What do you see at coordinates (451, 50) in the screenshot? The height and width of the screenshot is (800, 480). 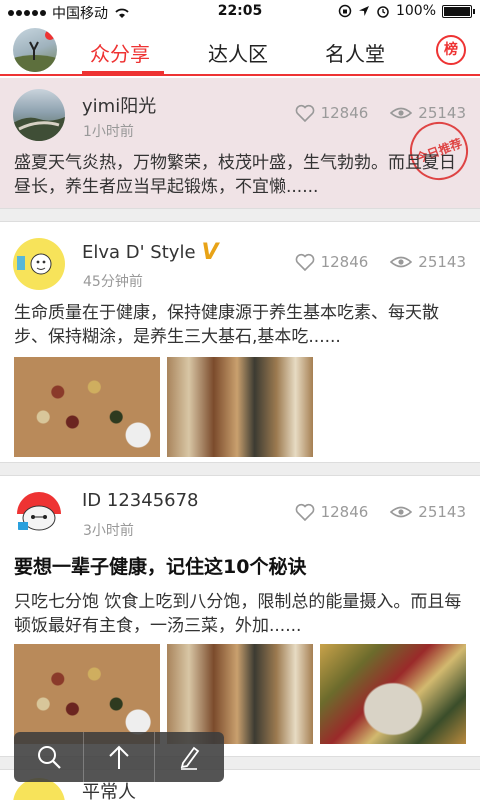 I see `ranking-button: 榜` at bounding box center [451, 50].